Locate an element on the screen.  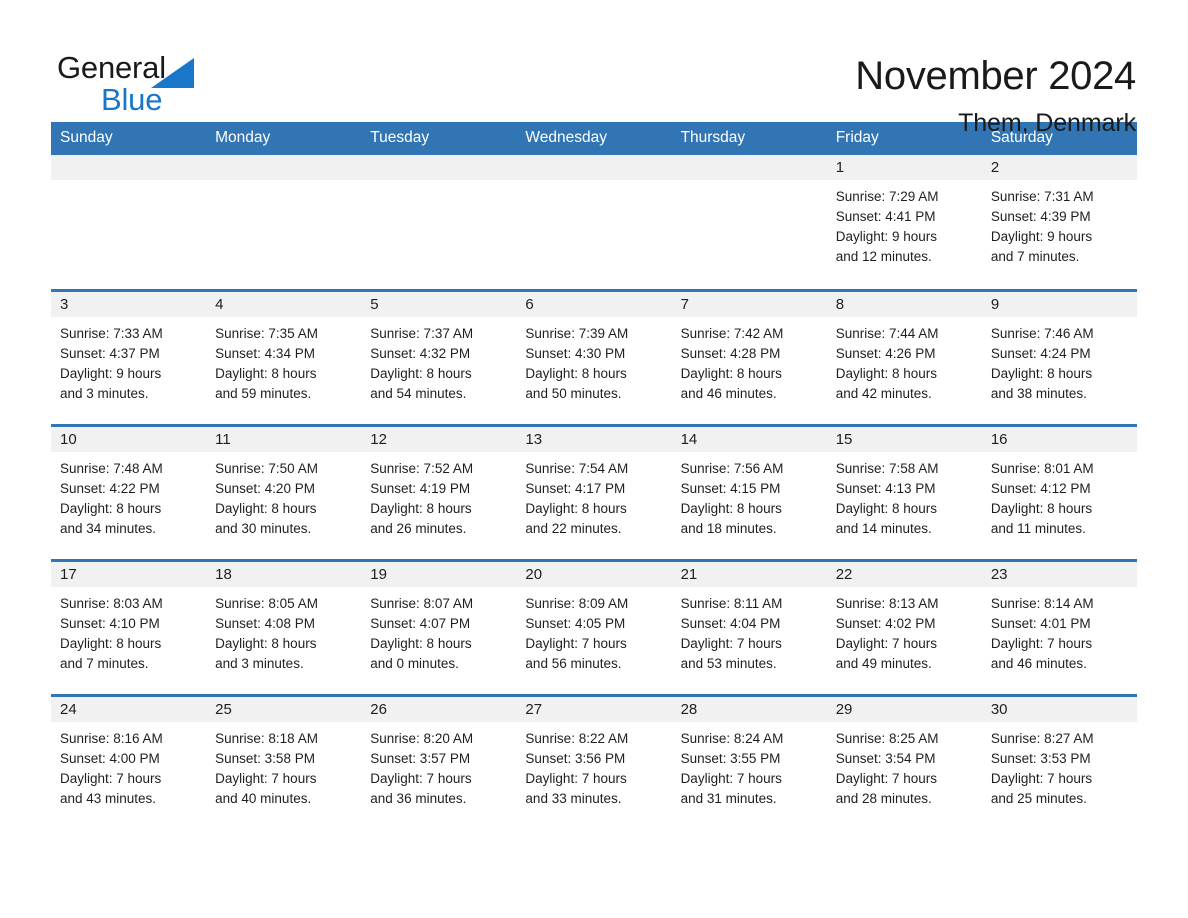
day-number: 4 is located at coordinates (284, 304).